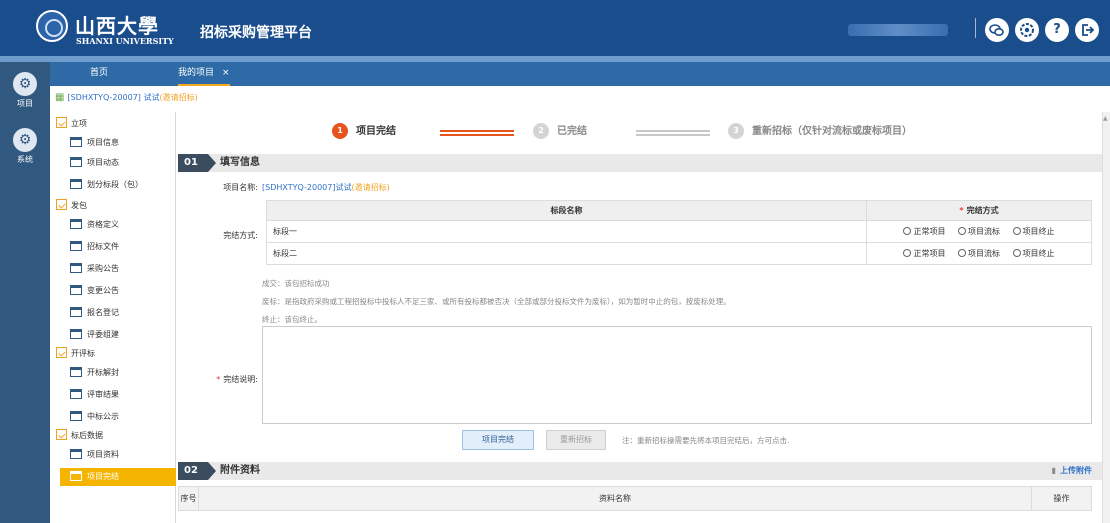 Image resolution: width=1110 pixels, height=523 pixels. Describe the element at coordinates (103, 372) in the screenshot. I see `tree-item-label: 开标解封` at that location.